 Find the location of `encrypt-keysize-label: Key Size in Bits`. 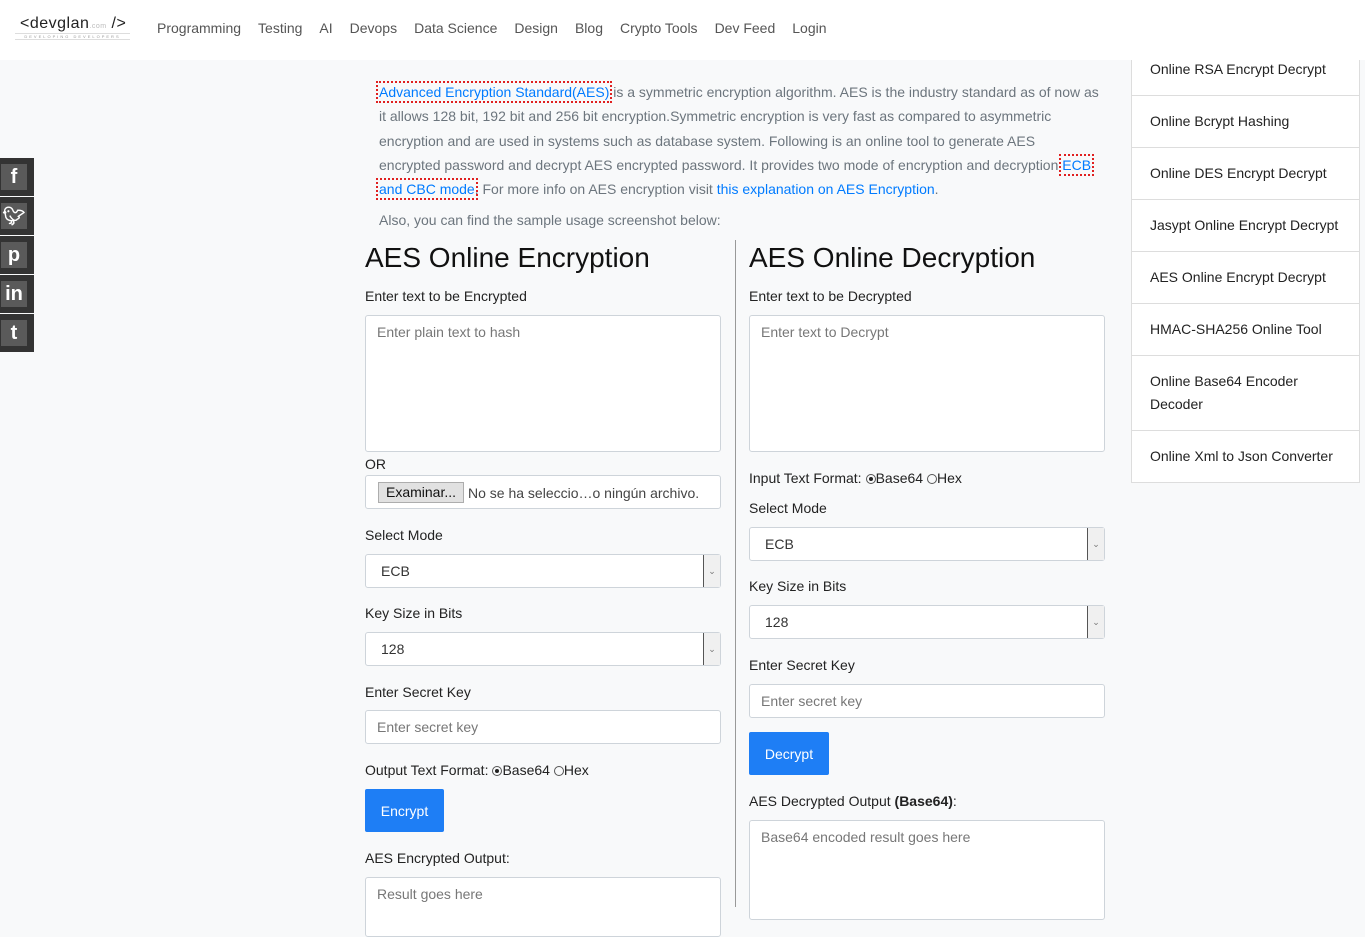

encrypt-keysize-label: Key Size in Bits is located at coordinates (414, 613).